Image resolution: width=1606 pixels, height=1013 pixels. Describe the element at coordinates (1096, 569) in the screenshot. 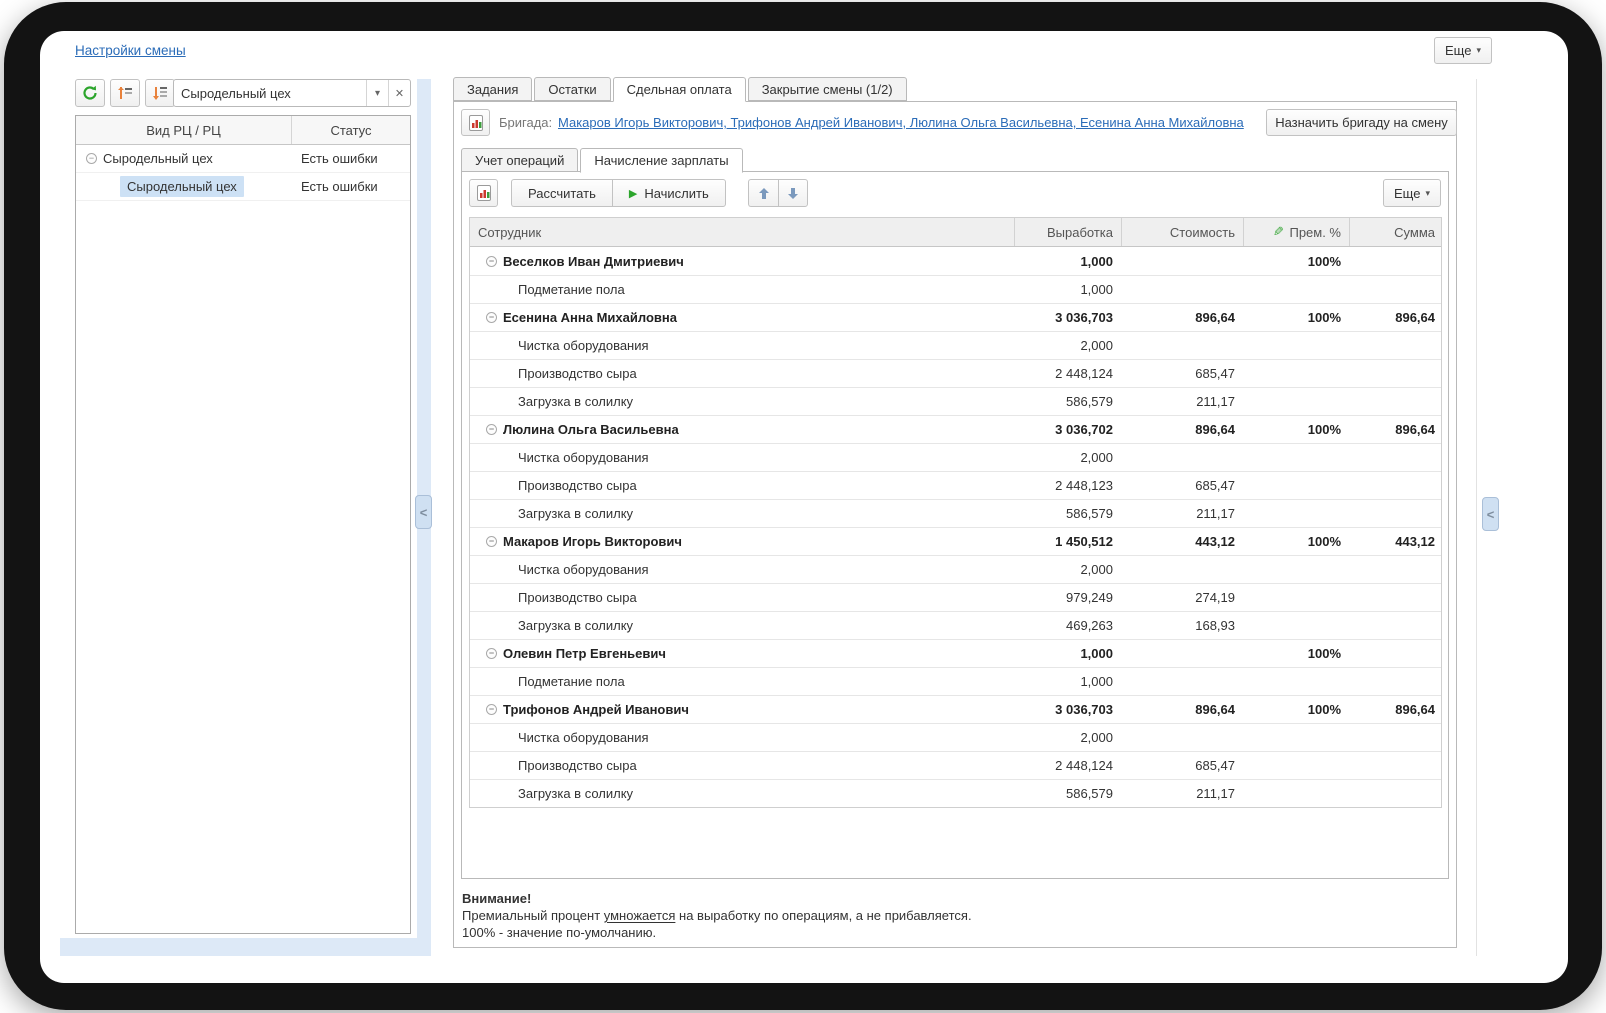

I see `cell-vyrabotka: 2,000` at that location.